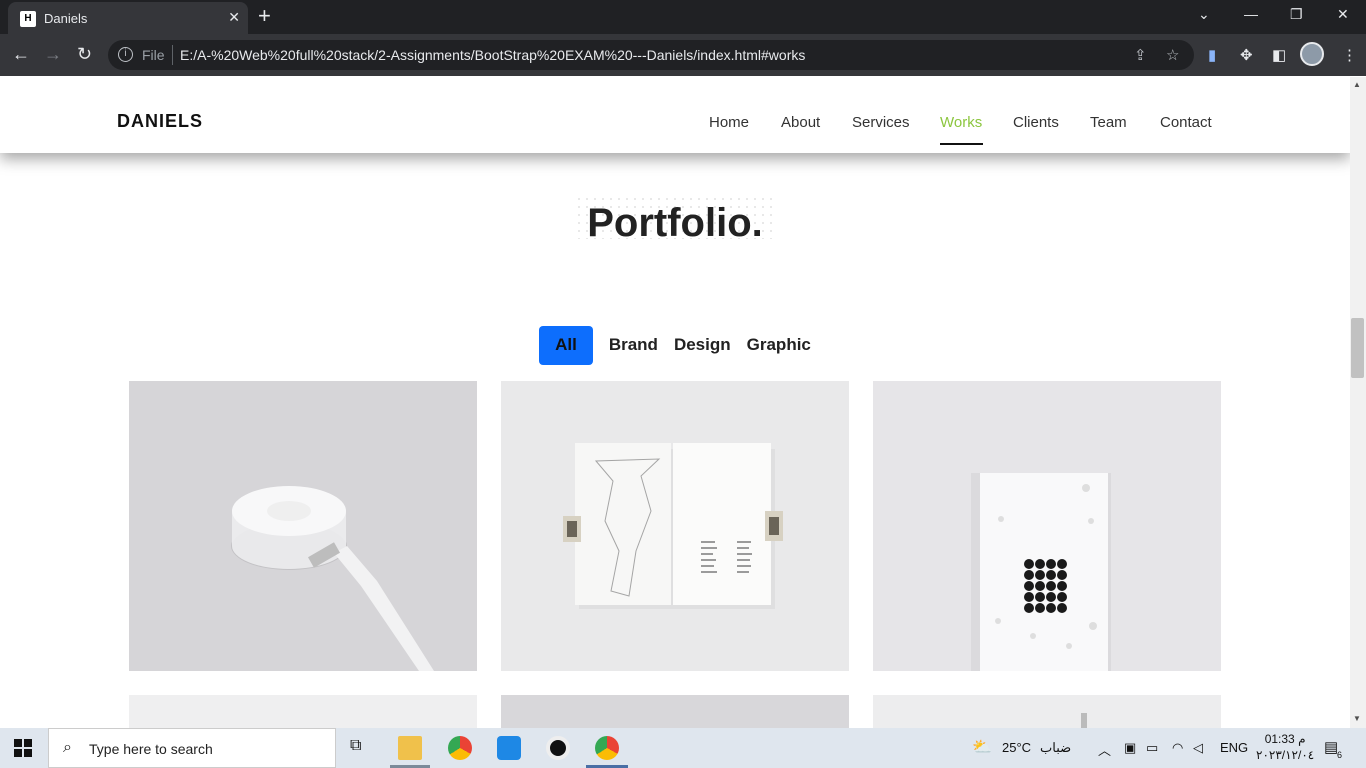 This screenshot has height=768, width=1366. I want to click on dot-card-image, so click(1047, 526).